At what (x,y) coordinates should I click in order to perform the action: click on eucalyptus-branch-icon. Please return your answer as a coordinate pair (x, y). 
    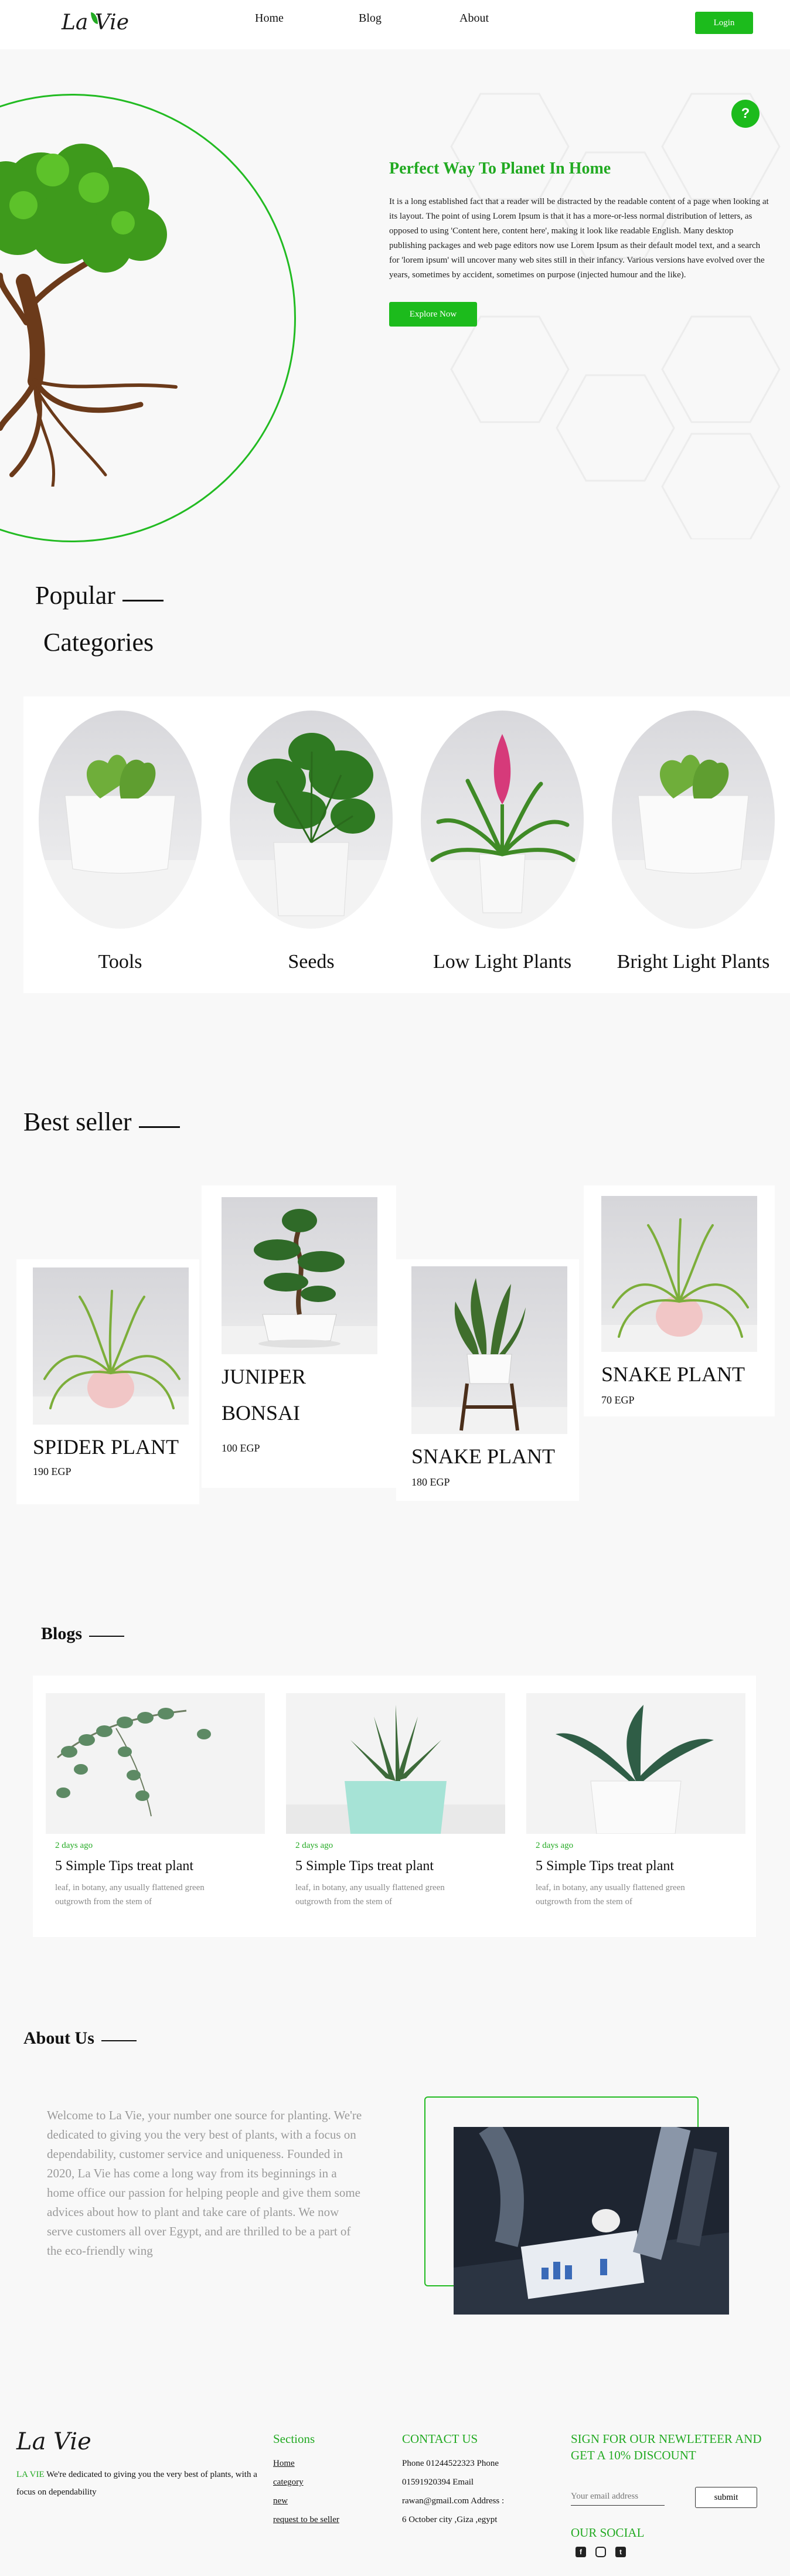
    Looking at the image, I should click on (155, 1764).